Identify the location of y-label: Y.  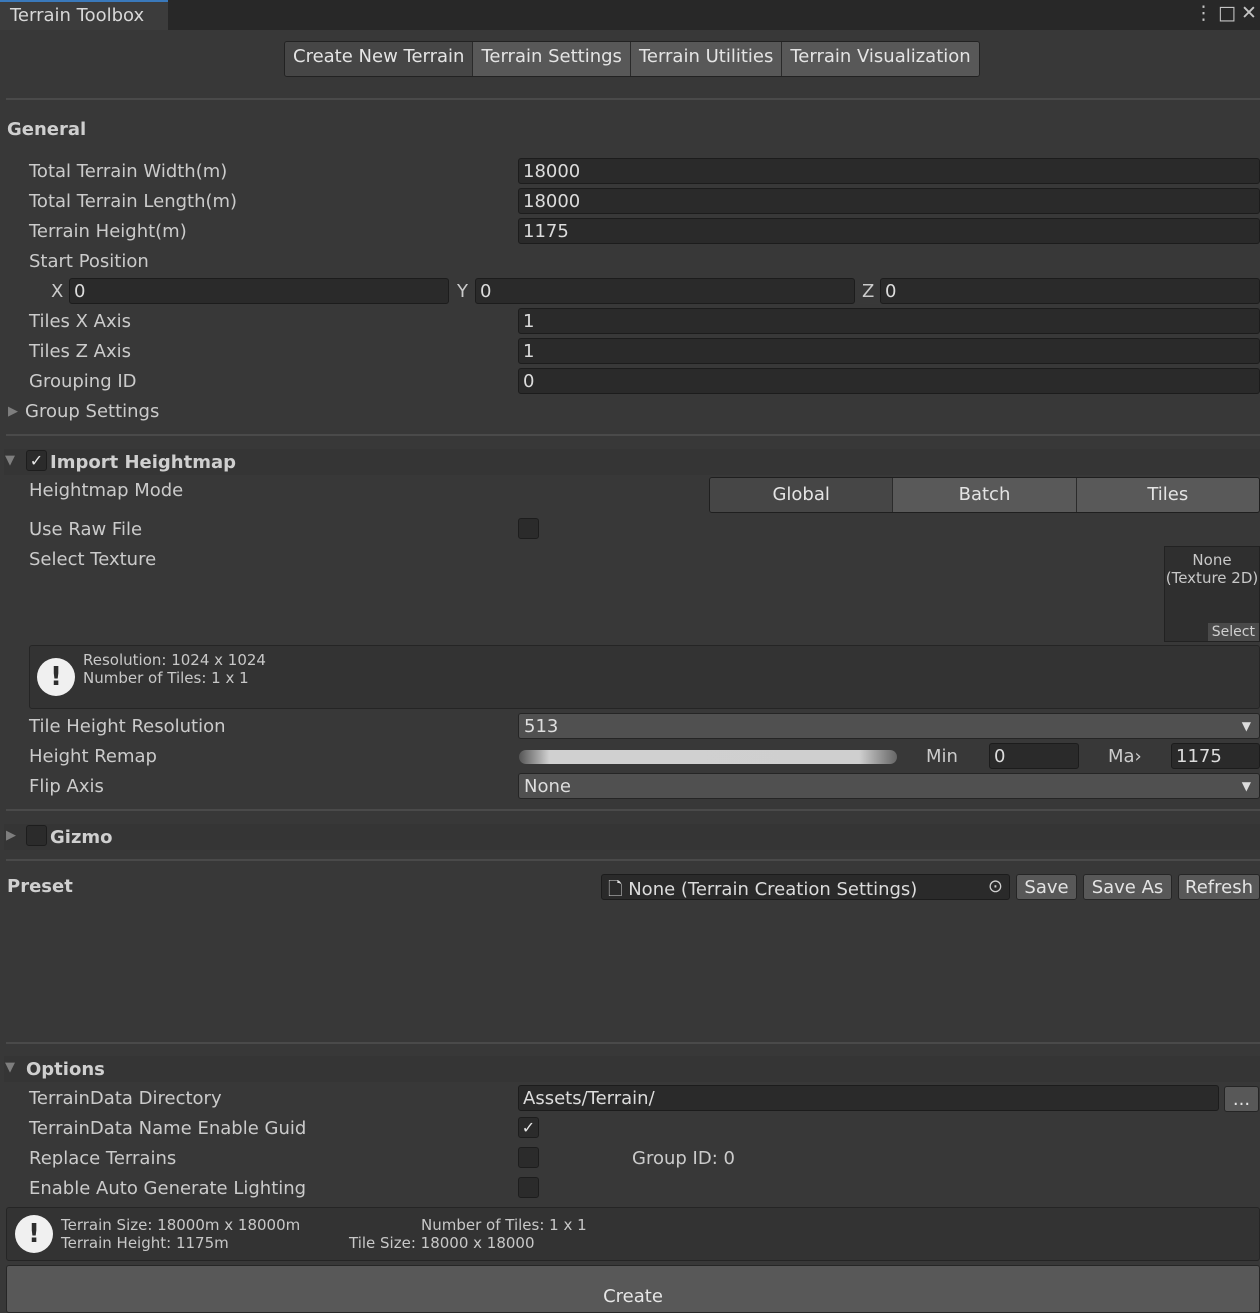
(462, 291).